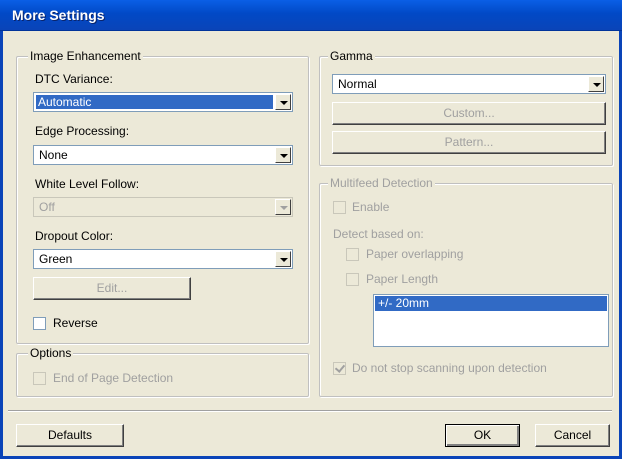 This screenshot has height=459, width=622. Describe the element at coordinates (82, 131) in the screenshot. I see `edge-processing-label: Edge Processing:` at that location.